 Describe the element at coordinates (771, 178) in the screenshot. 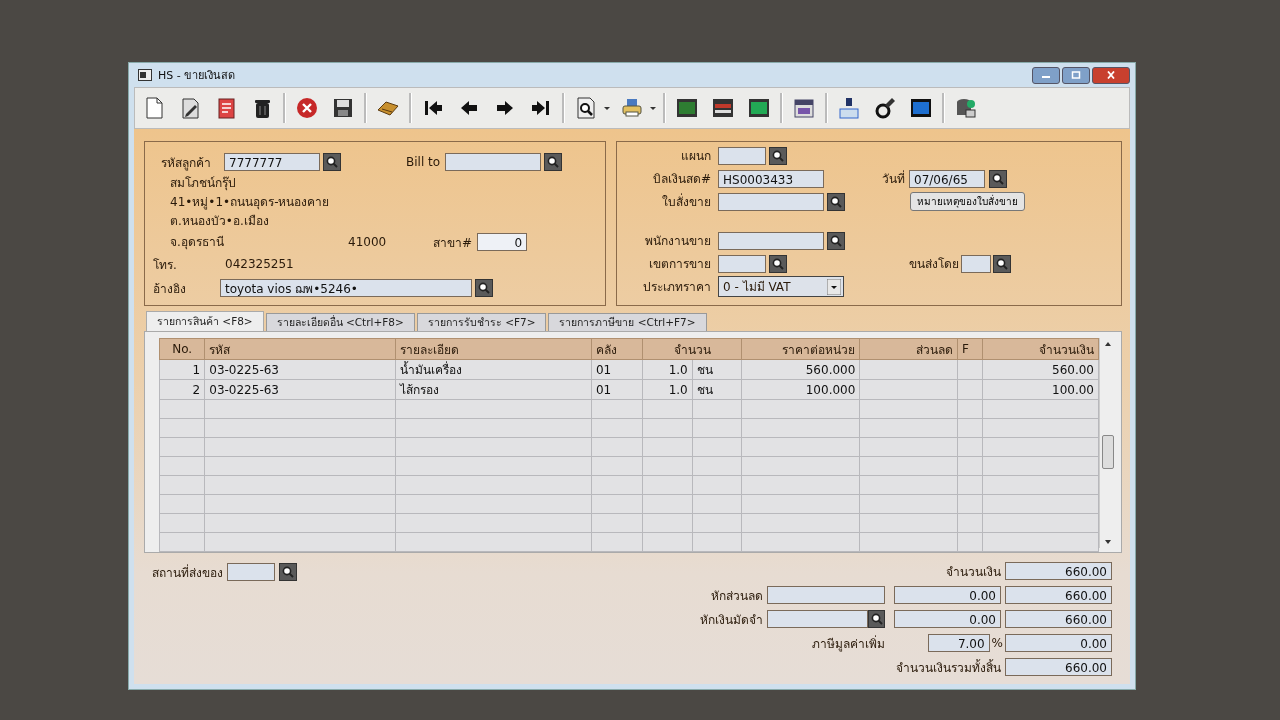

I see `input-field: HS0003433` at that location.